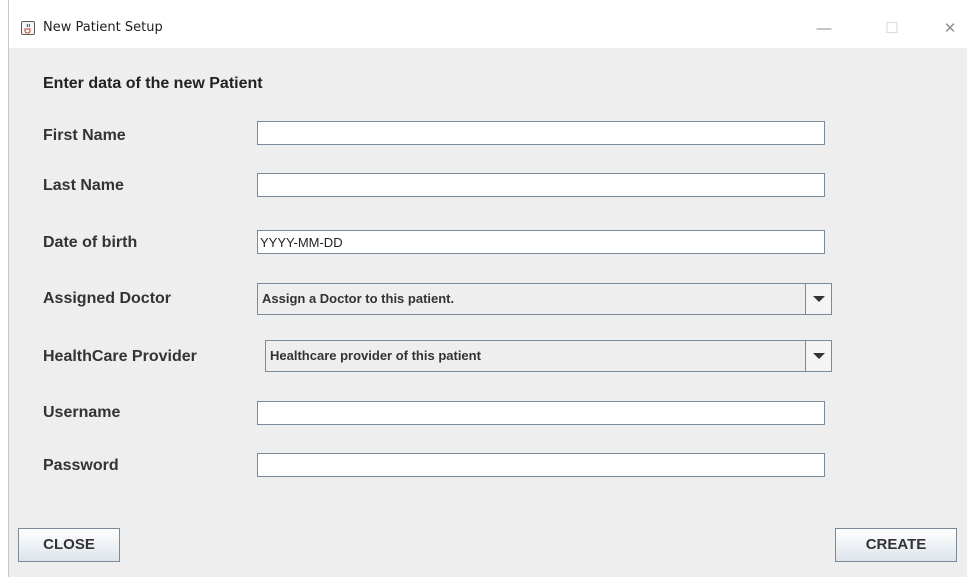  Describe the element at coordinates (544, 299) in the screenshot. I see `assigned-doctor-select: Assign a Doctor to this patient.` at that location.